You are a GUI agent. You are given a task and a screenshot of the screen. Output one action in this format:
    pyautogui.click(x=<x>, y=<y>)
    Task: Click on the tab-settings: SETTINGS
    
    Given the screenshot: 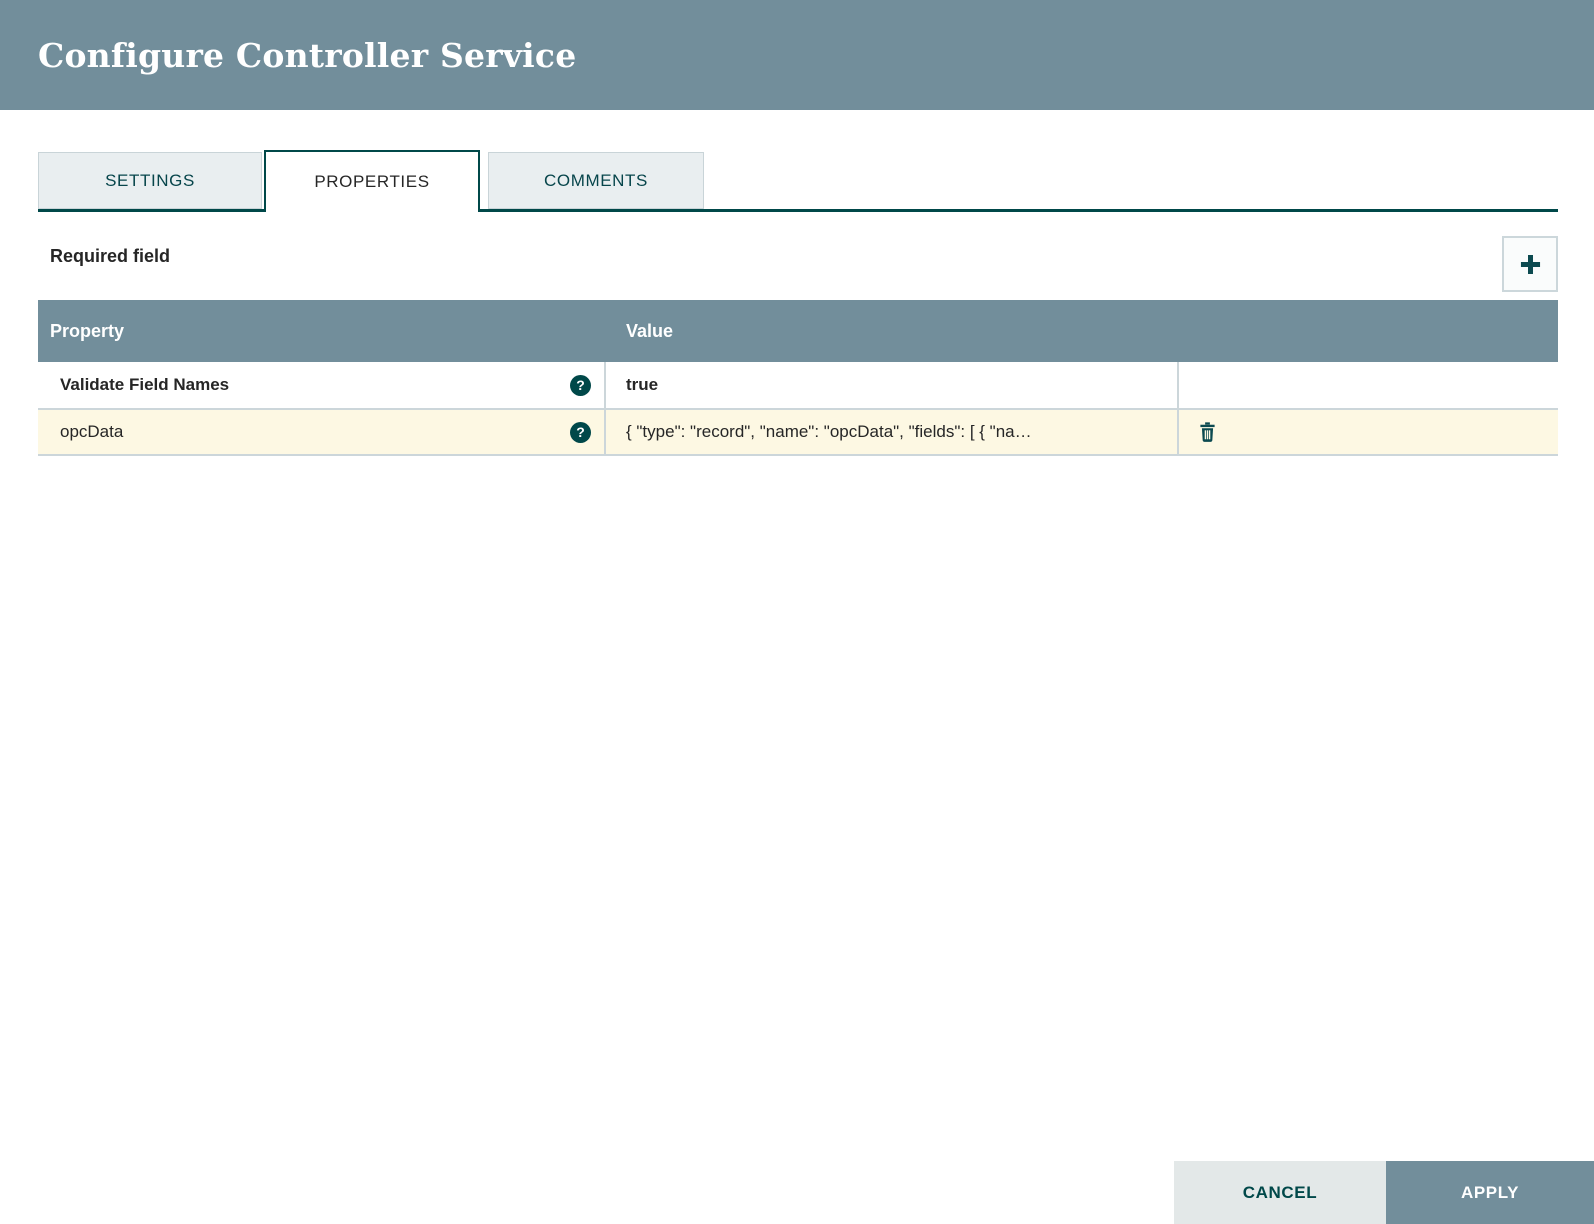 What is the action you would take?
    pyautogui.click(x=150, y=180)
    